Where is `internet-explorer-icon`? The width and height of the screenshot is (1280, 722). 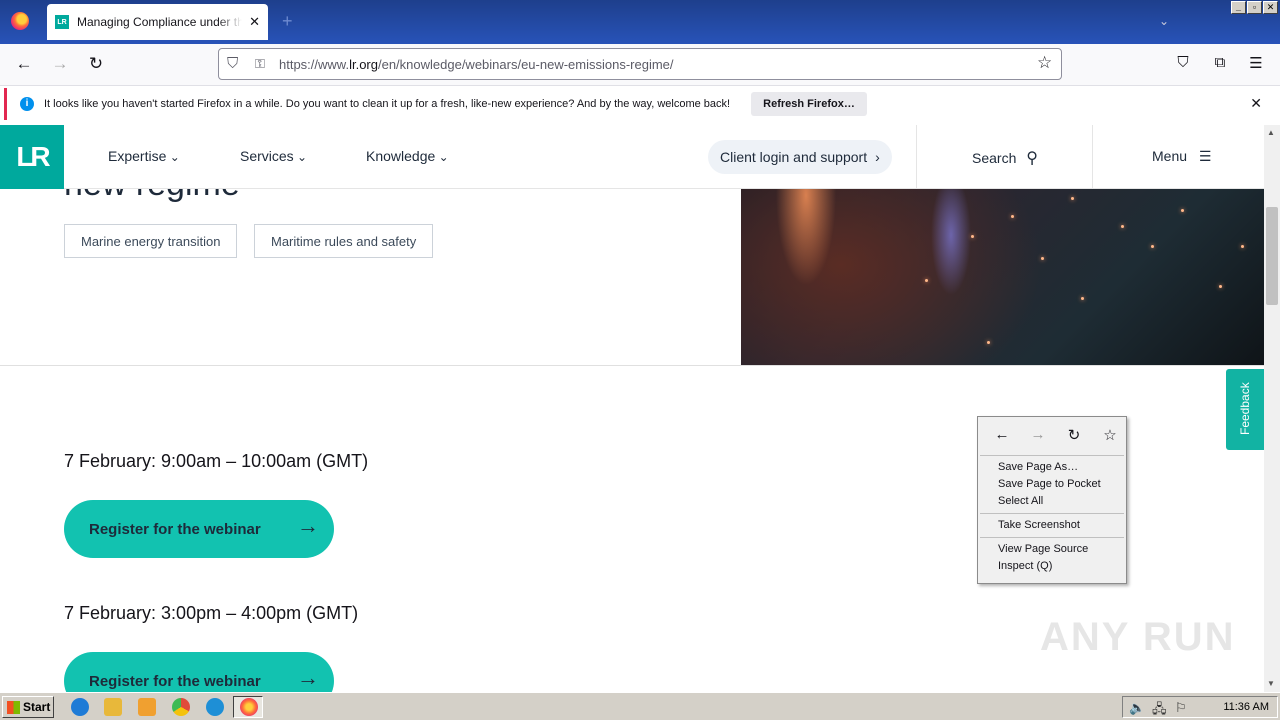
internet-explorer-icon is located at coordinates (80, 707).